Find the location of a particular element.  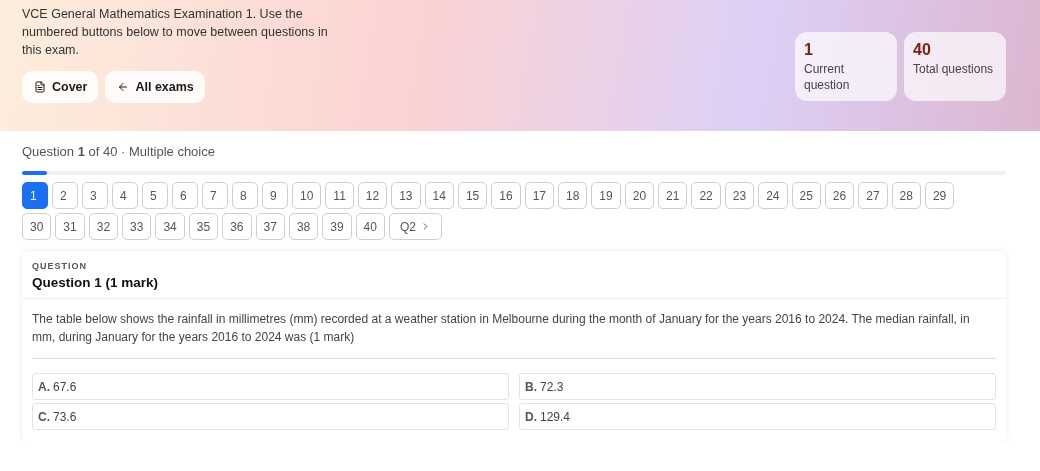

question-number-button: 11 is located at coordinates (339, 195).